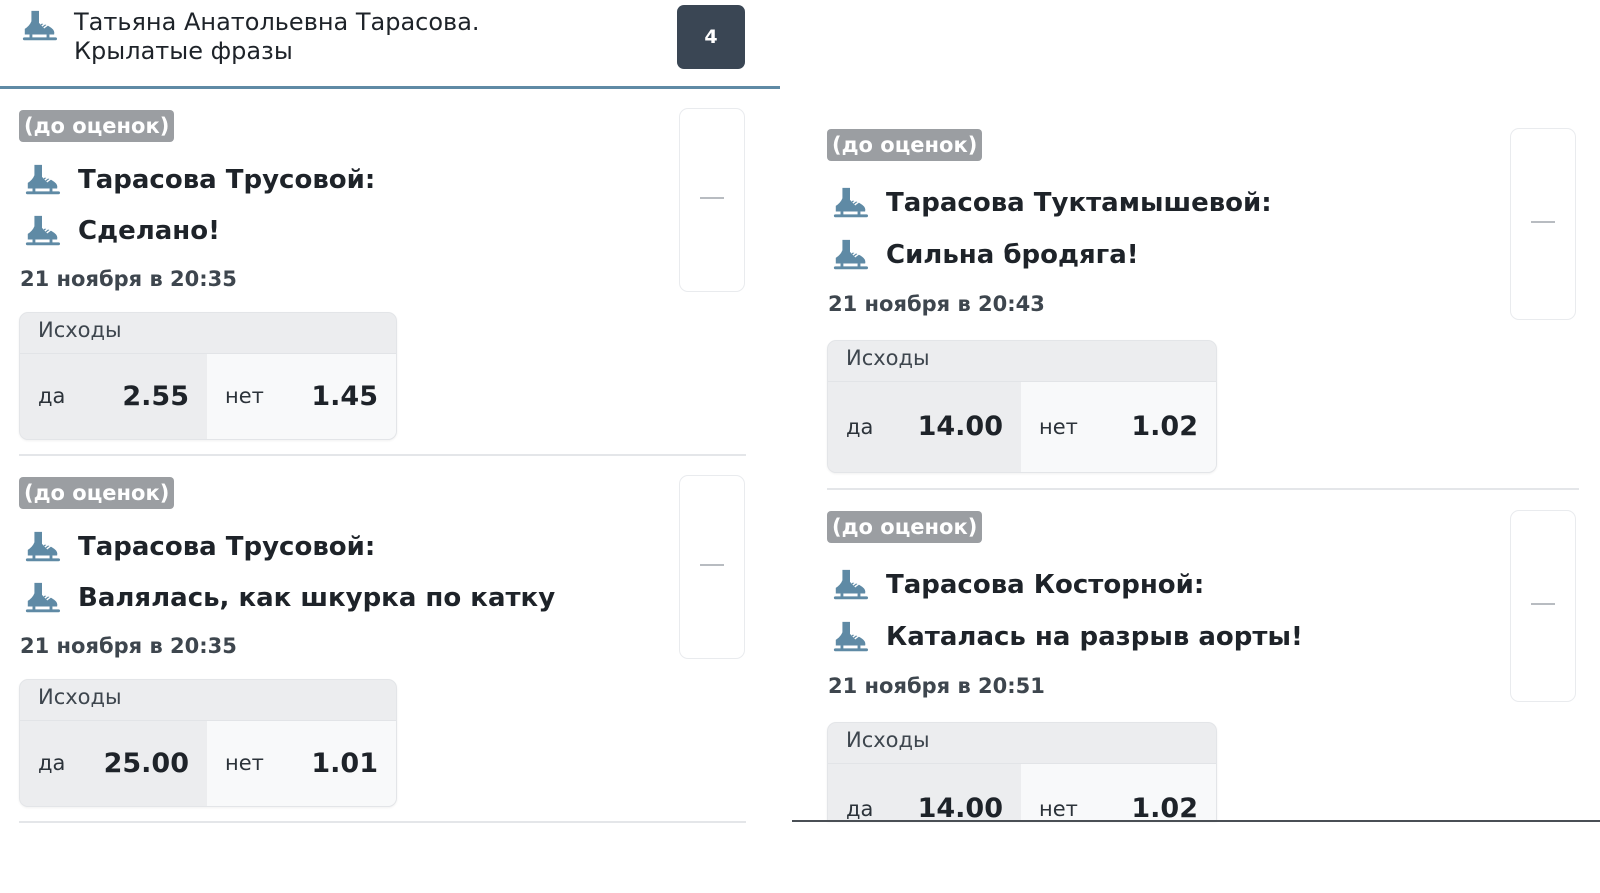  I want to click on outcome-yes-button: да 25.00, so click(113, 763).